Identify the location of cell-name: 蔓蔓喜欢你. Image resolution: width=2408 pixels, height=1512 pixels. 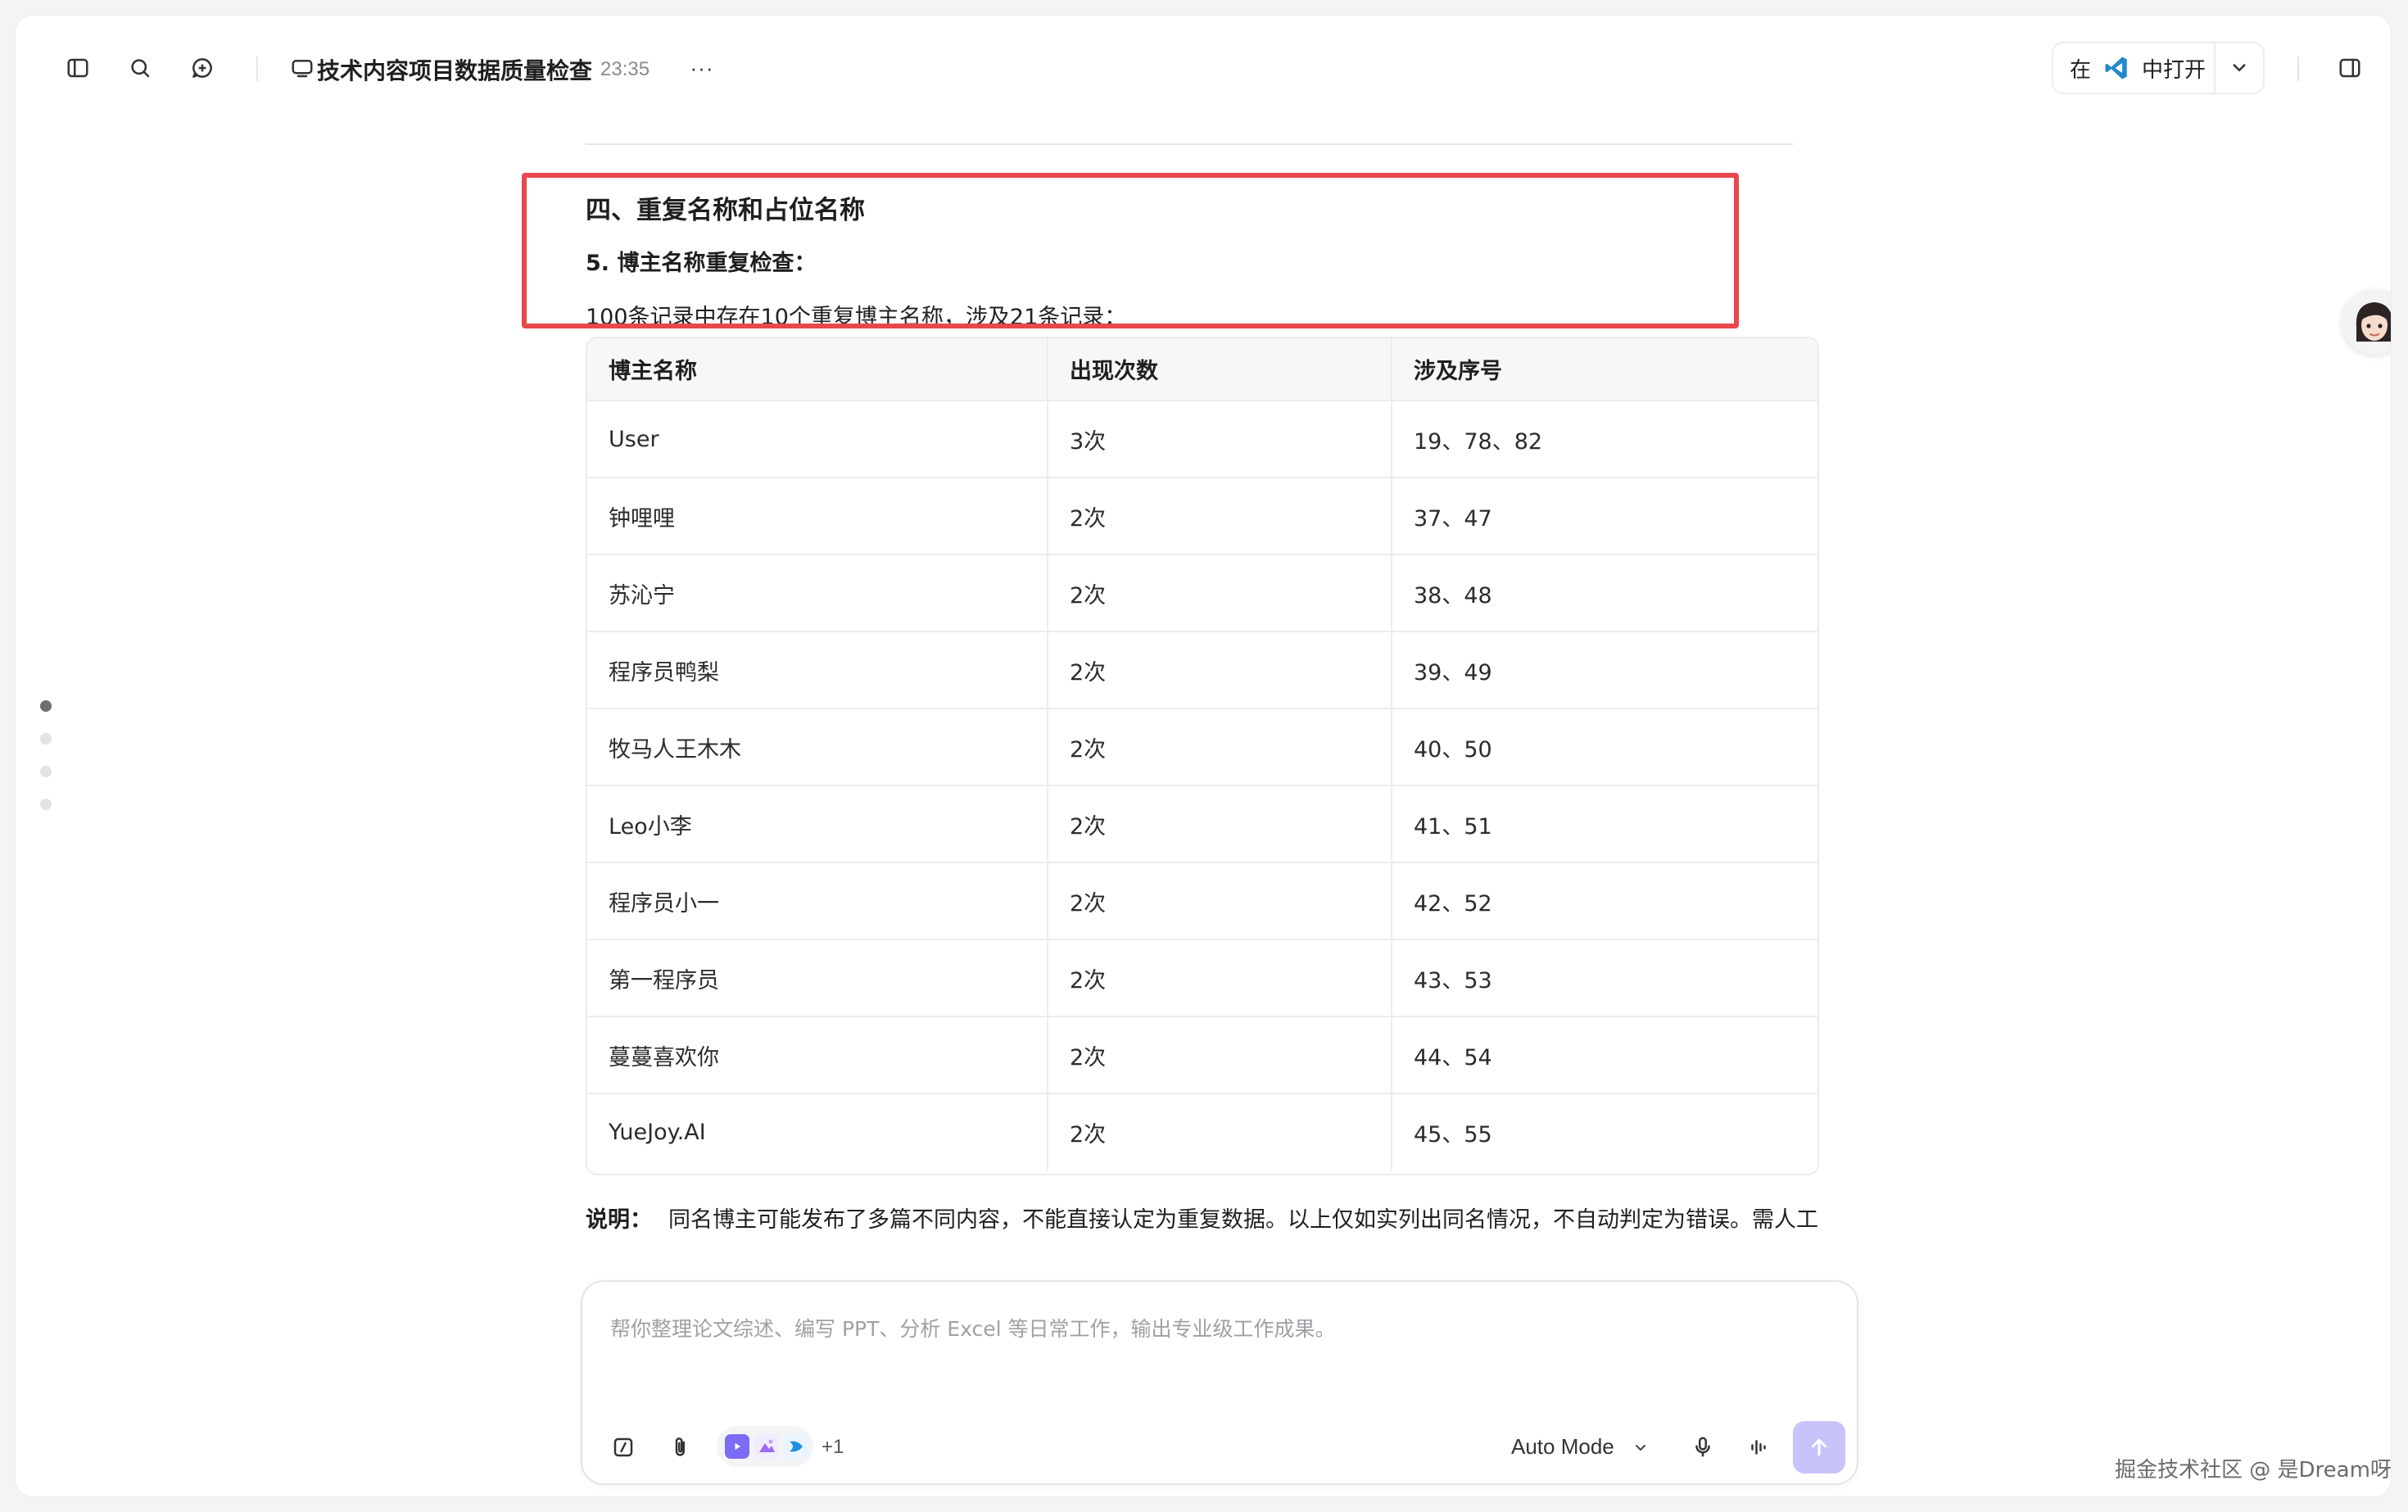
(817, 1055).